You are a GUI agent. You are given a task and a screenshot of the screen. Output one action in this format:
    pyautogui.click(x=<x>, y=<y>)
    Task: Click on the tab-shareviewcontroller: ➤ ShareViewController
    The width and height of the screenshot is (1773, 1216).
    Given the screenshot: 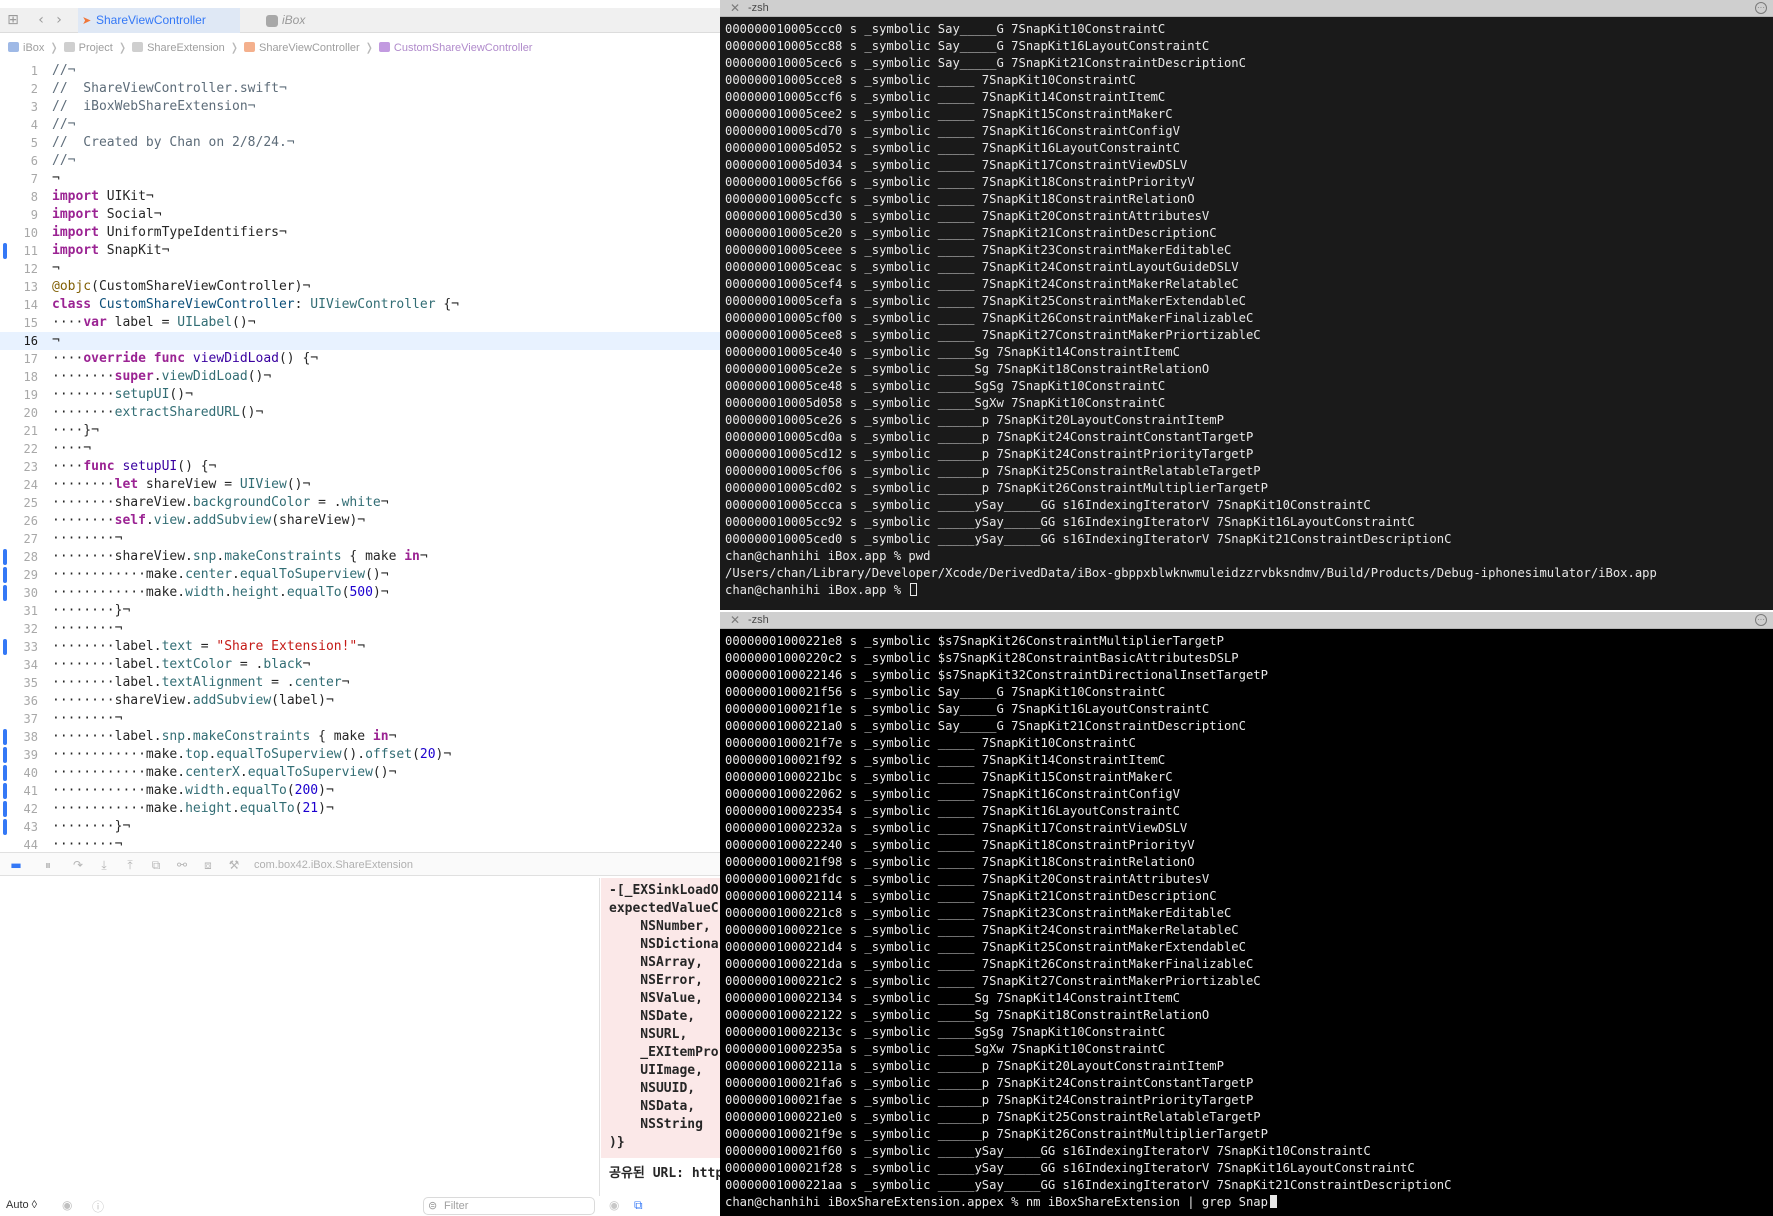 What is the action you would take?
    pyautogui.click(x=159, y=20)
    